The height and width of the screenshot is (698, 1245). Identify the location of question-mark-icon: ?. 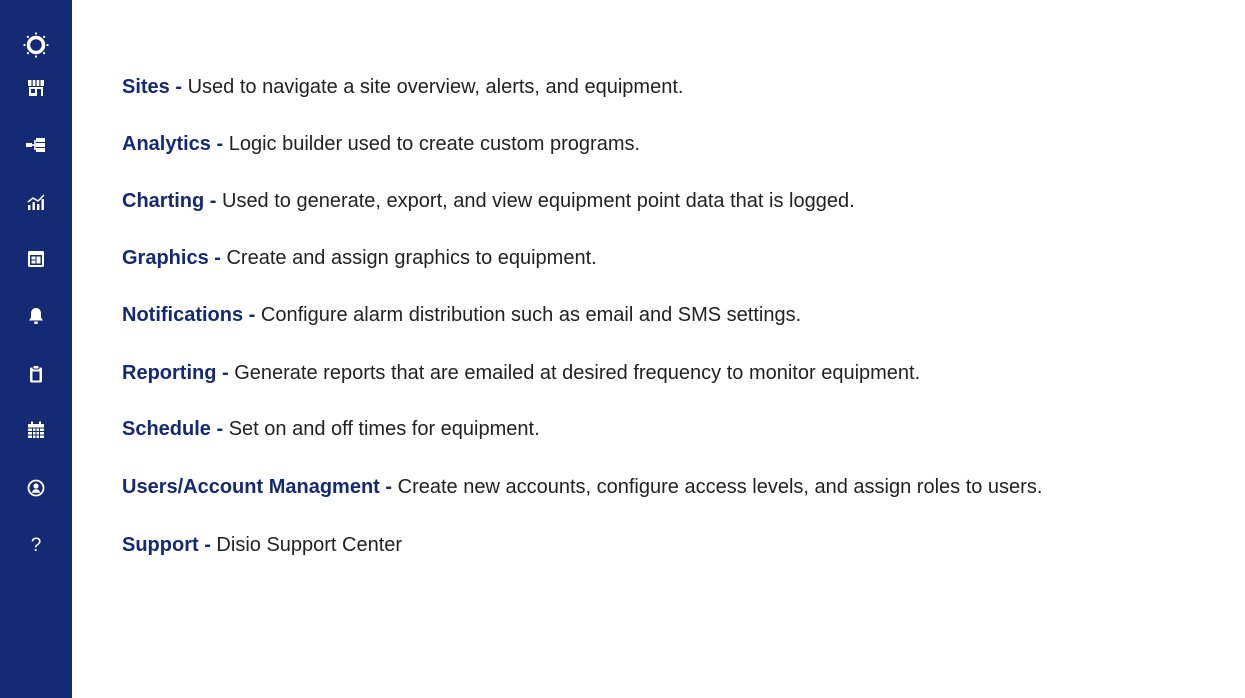
(36, 545).